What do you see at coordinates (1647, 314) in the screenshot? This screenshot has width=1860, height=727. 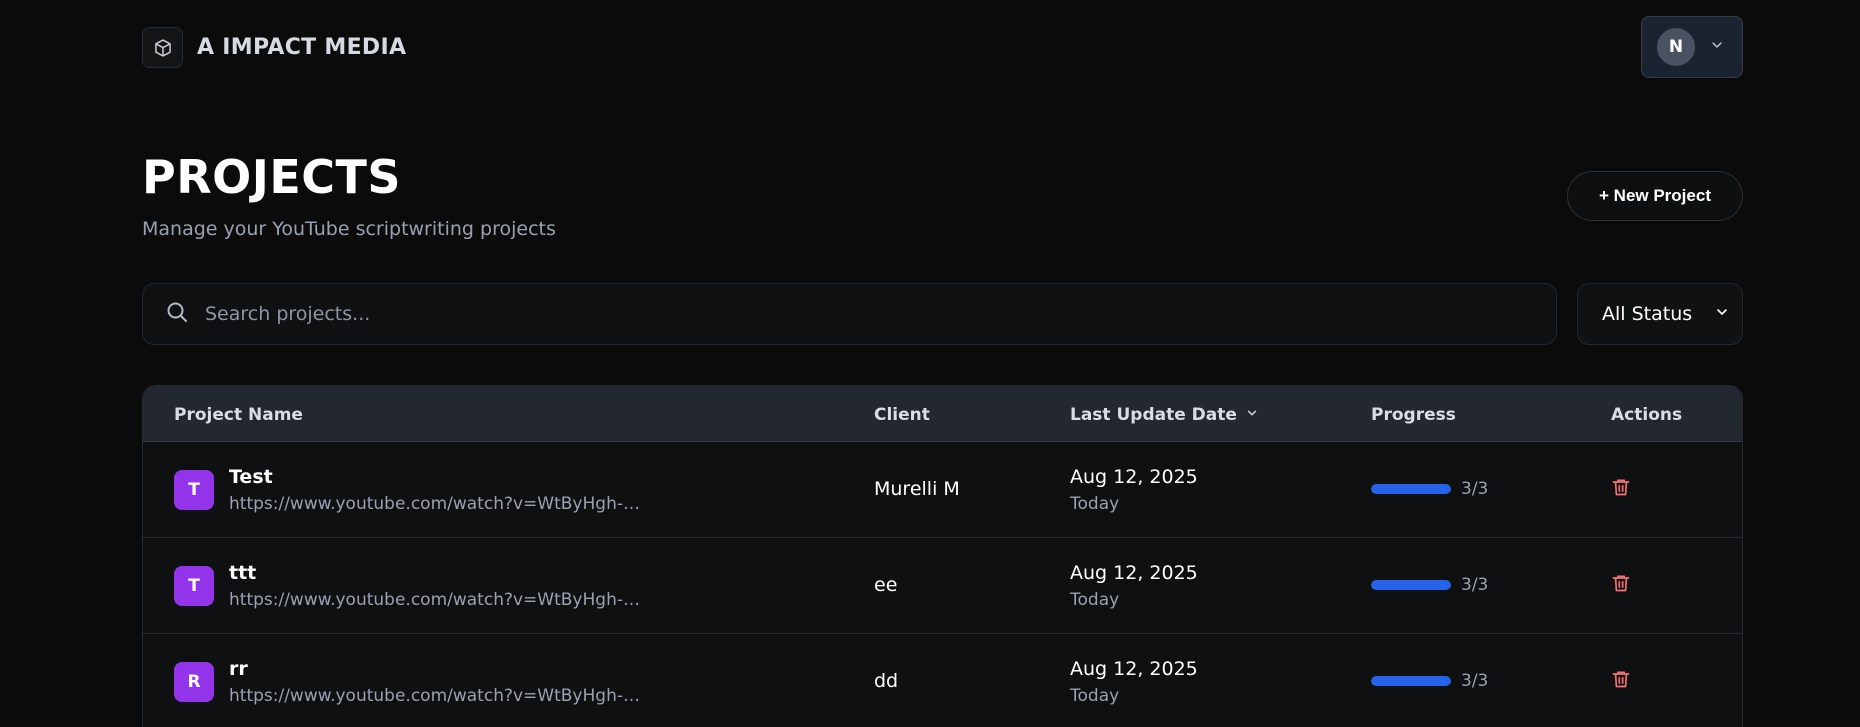 I see `status-filter-value: All Status` at bounding box center [1647, 314].